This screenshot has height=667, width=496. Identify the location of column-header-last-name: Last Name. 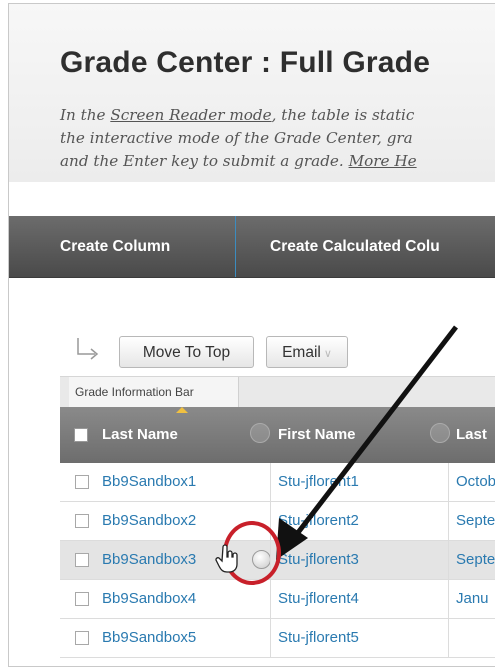
(140, 435).